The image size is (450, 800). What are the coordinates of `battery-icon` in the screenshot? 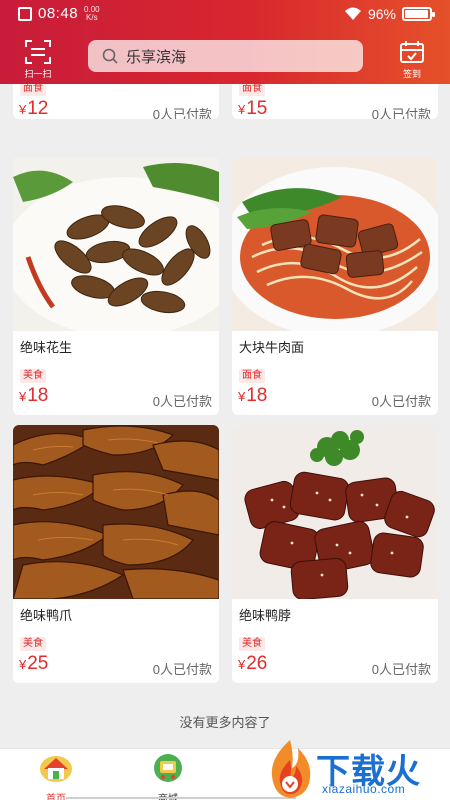 It's located at (418, 14).